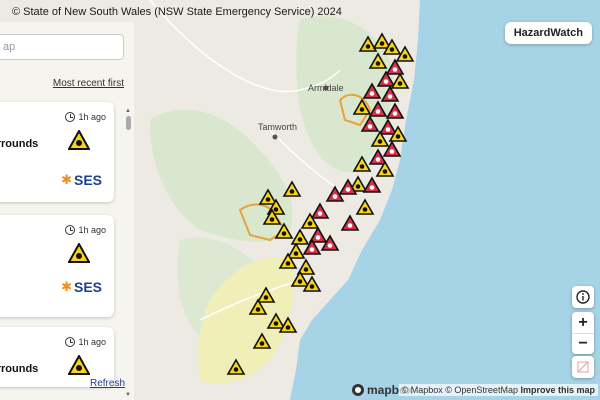 The image size is (600, 400). What do you see at coordinates (422, 390) in the screenshot?
I see `mapbox-attribution-link: © Mapbox` at bounding box center [422, 390].